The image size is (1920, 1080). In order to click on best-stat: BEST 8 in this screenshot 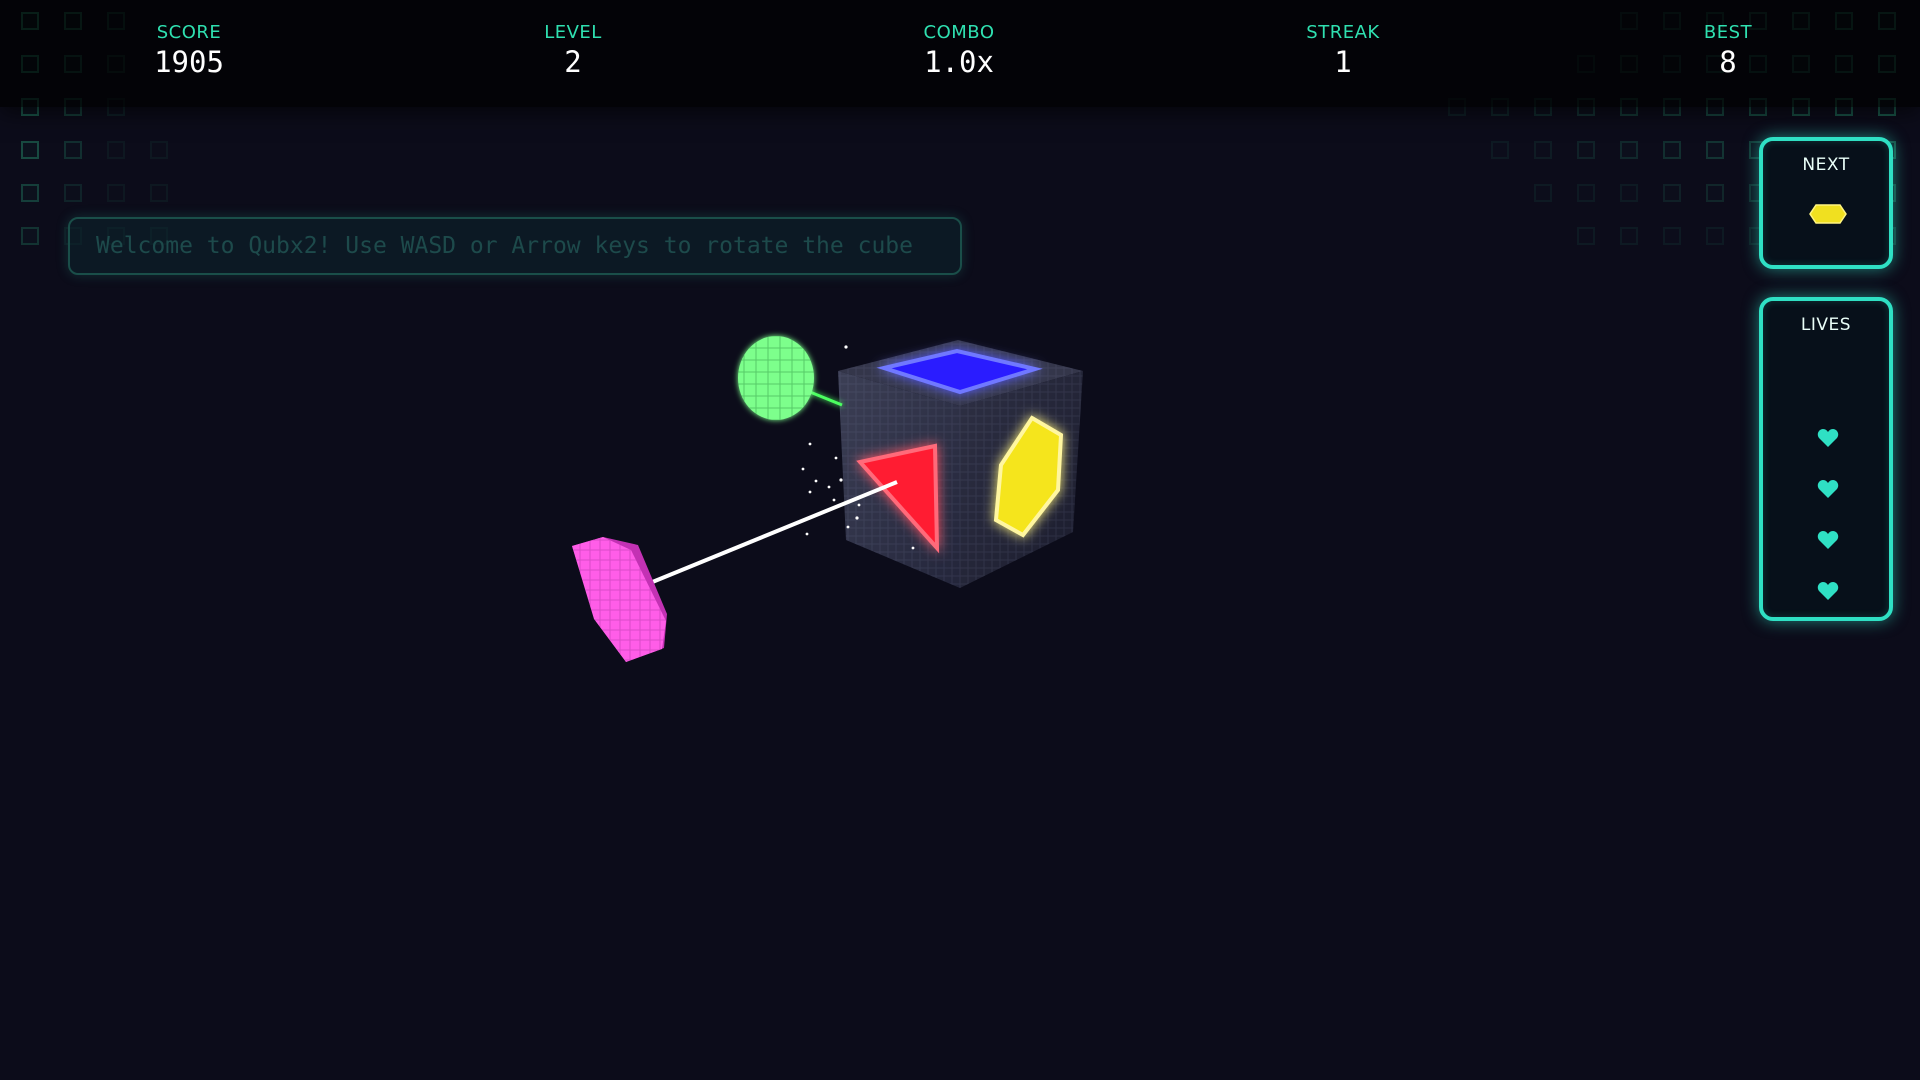, I will do `click(1728, 50)`.